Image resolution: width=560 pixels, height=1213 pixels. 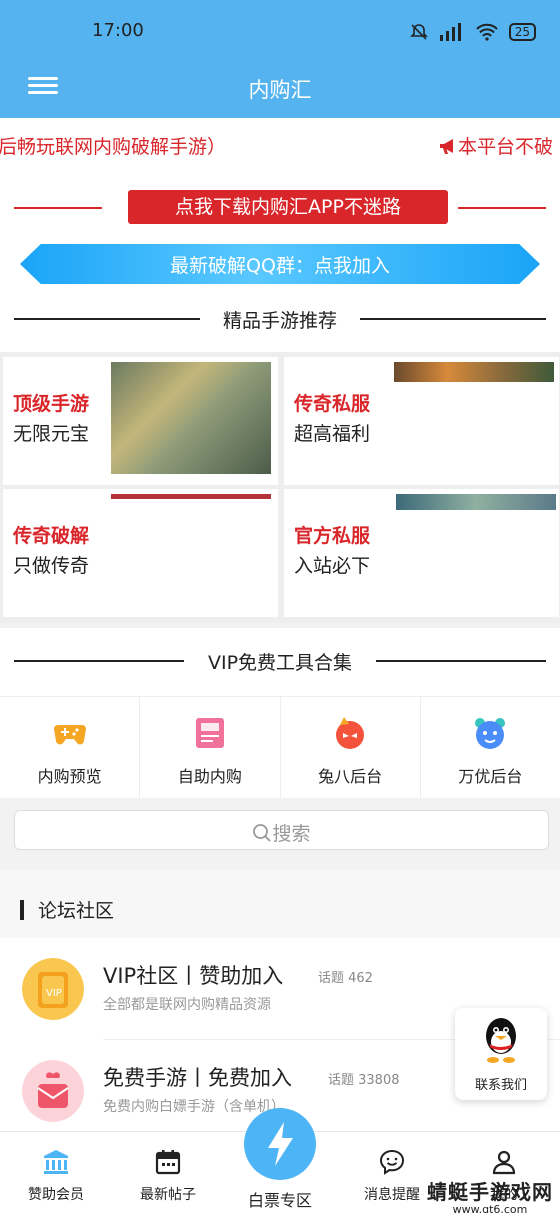 I want to click on page-title: 内购汇, so click(x=280, y=90).